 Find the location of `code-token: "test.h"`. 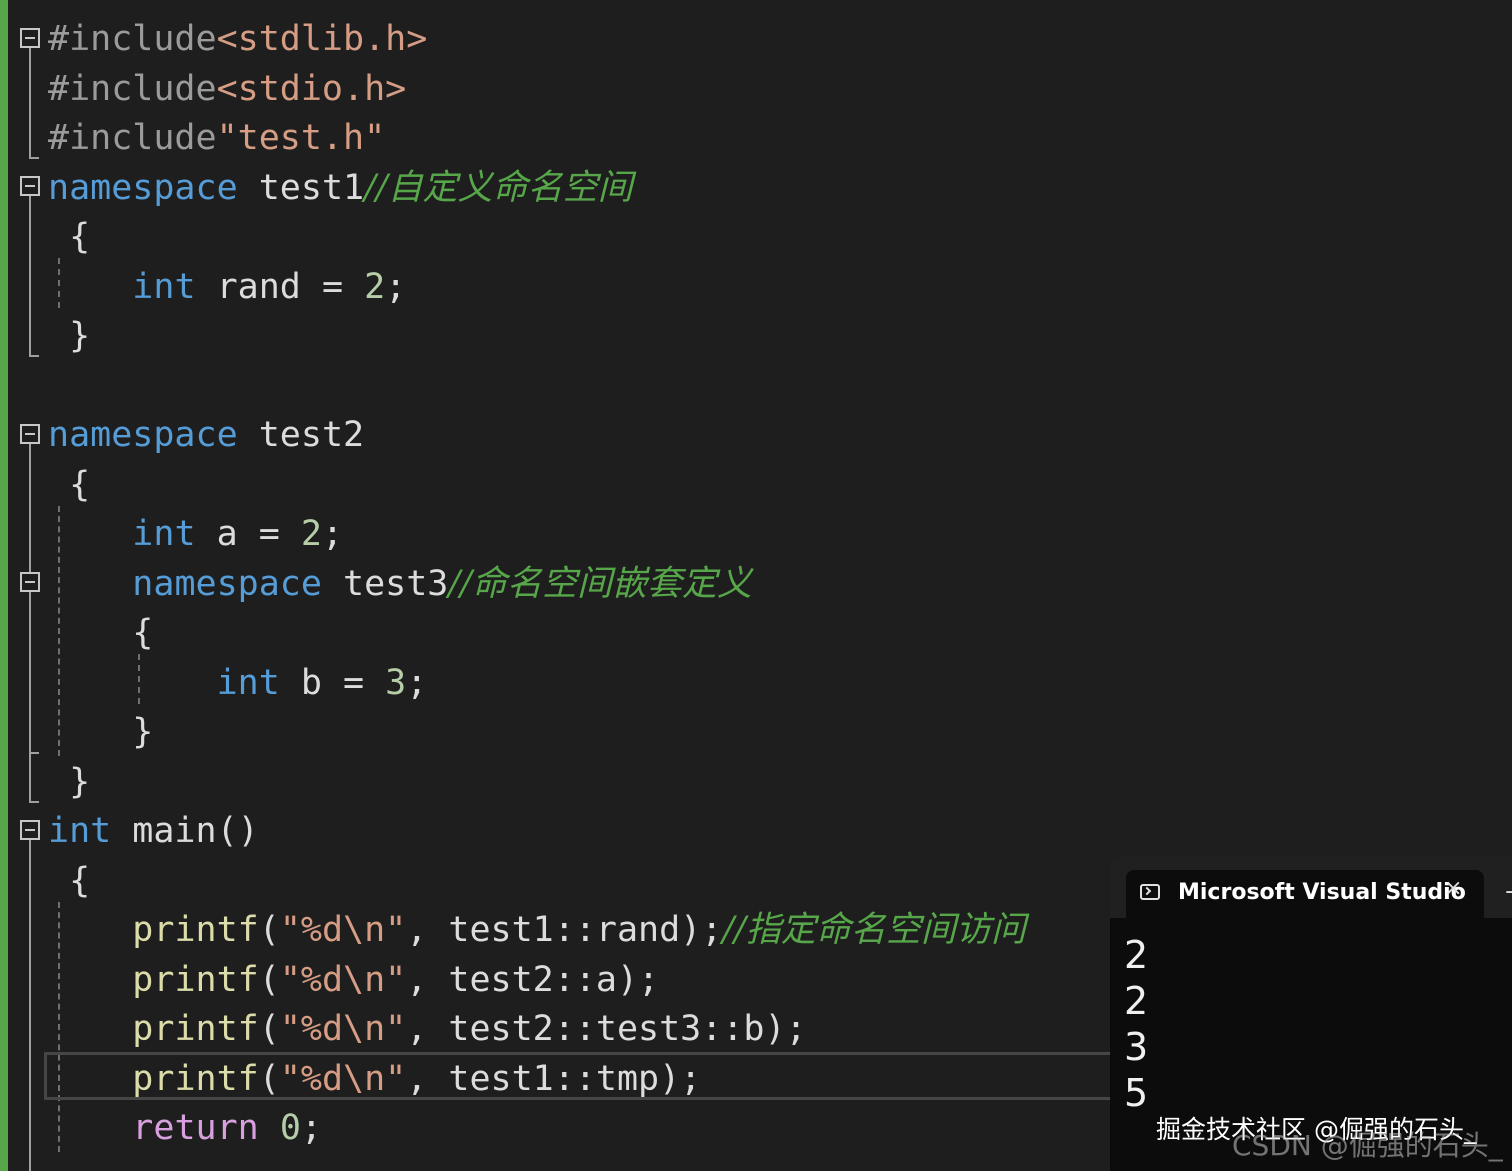

code-token: "test.h" is located at coordinates (301, 138).